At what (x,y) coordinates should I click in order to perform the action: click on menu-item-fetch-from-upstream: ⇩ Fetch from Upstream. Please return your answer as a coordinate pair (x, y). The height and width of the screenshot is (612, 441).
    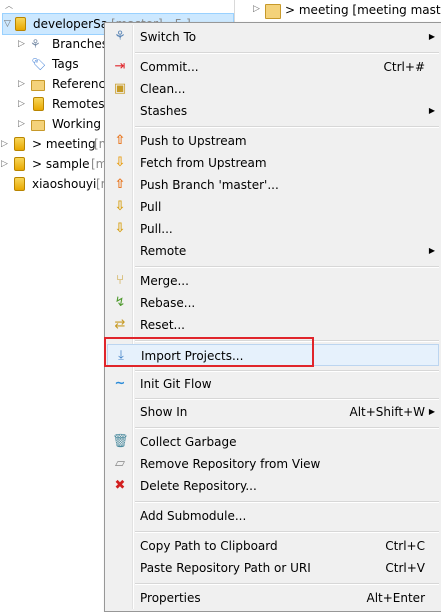
    Looking at the image, I should click on (273, 163).